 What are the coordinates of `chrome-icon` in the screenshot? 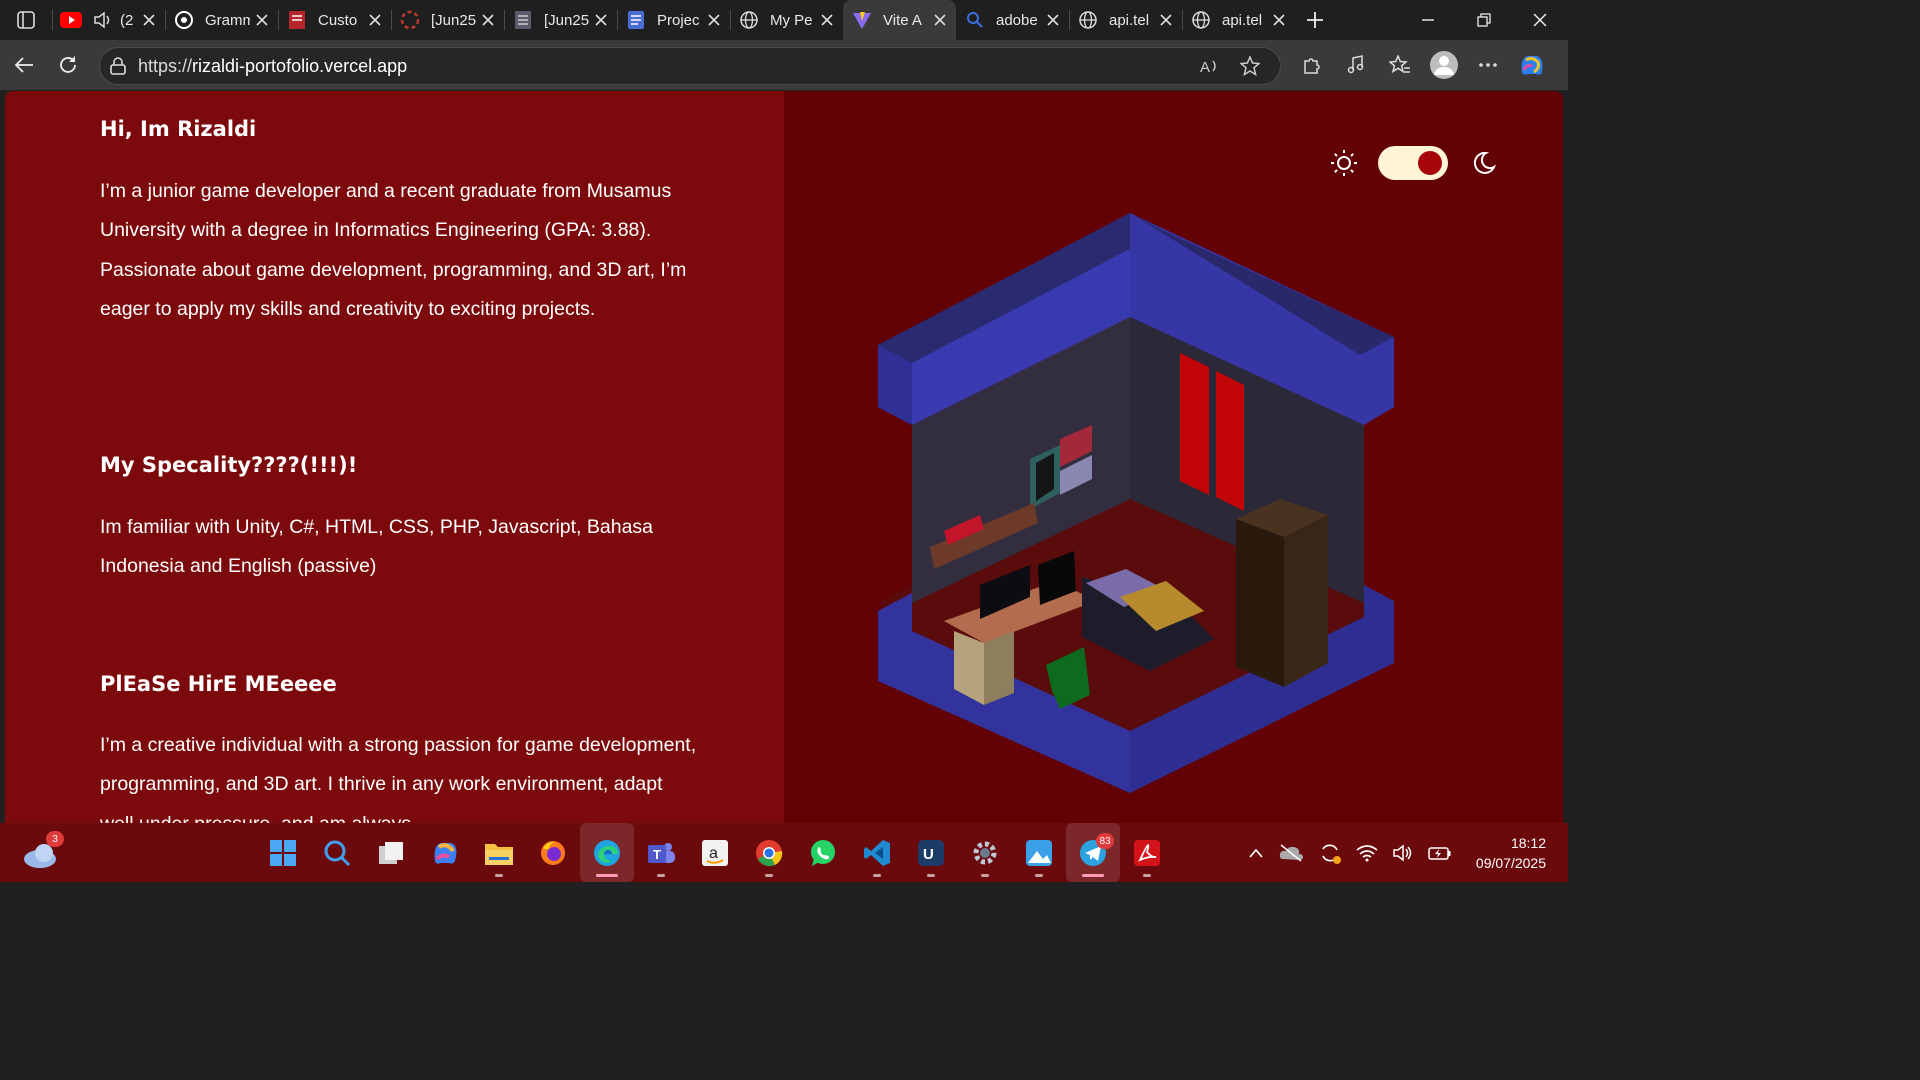 It's located at (769, 852).